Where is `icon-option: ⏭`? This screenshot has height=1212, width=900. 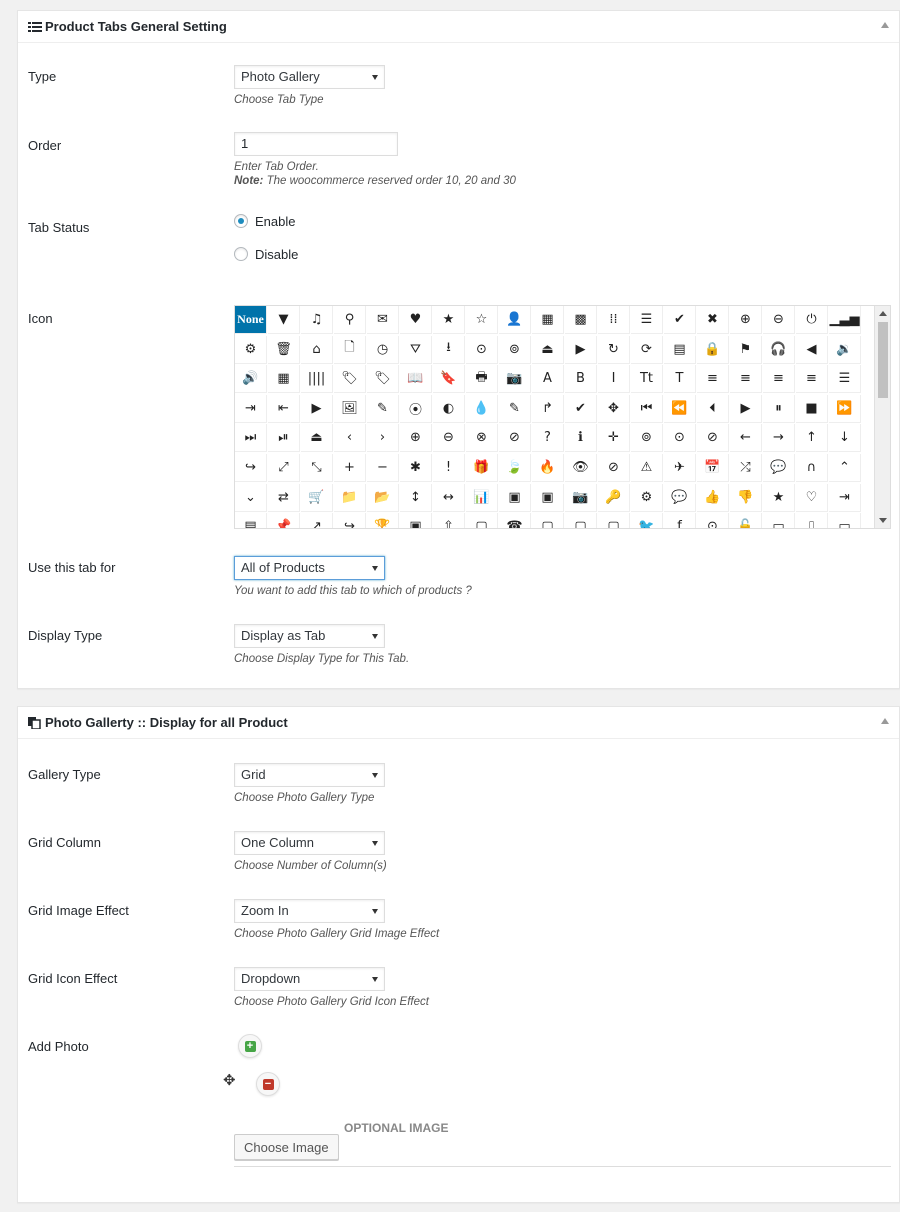
icon-option: ⏭ is located at coordinates (251, 438).